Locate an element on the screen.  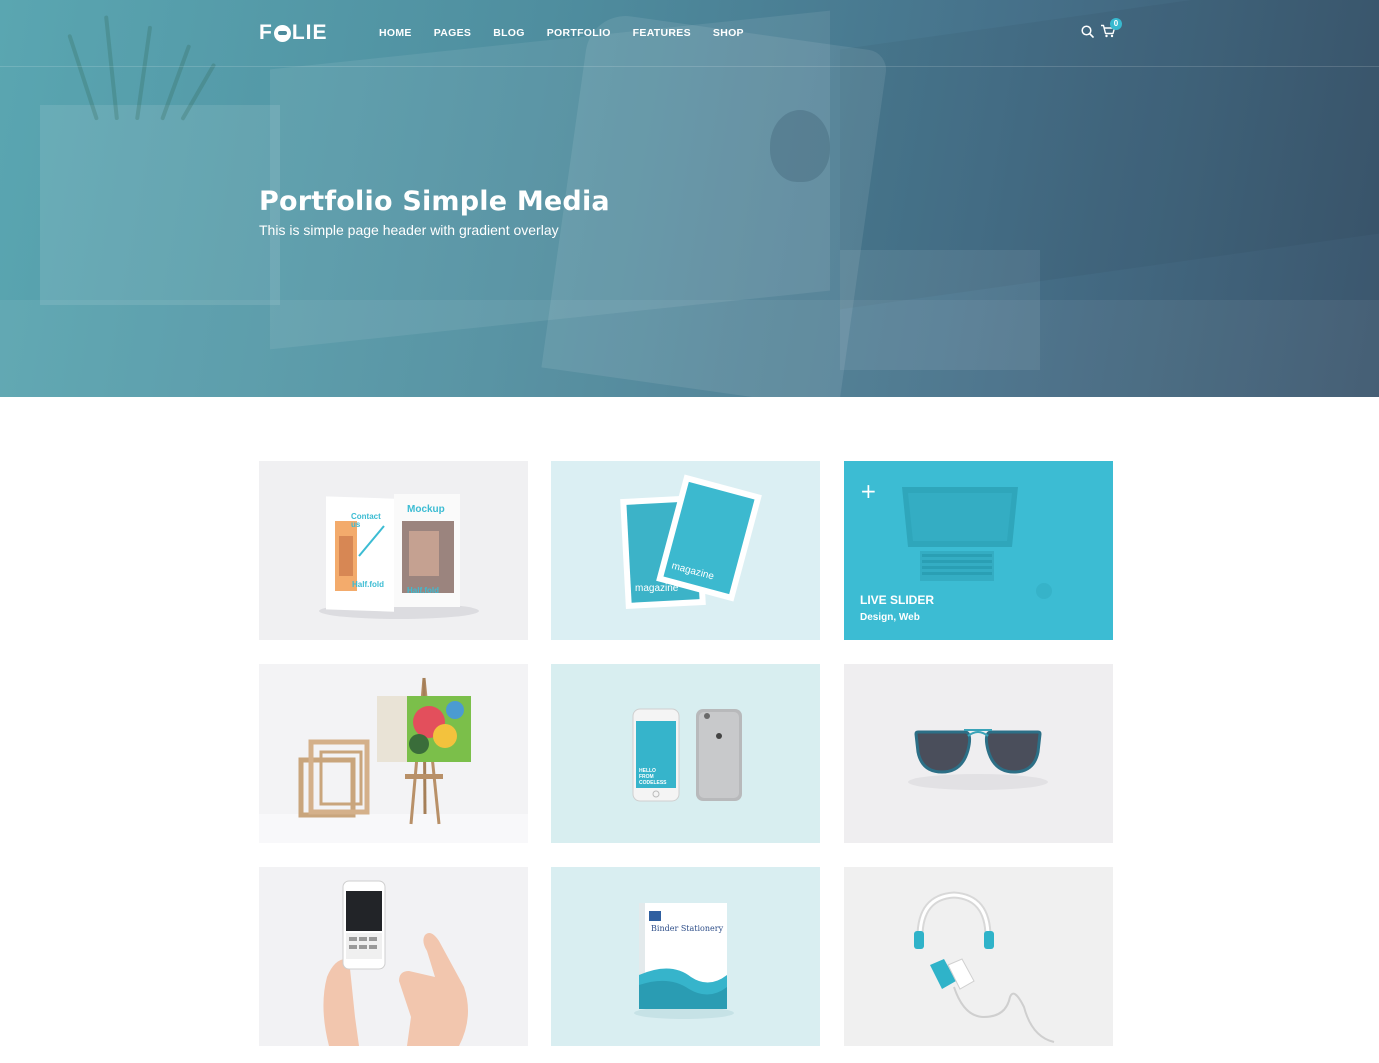
sunglasses-image is located at coordinates (978, 759).